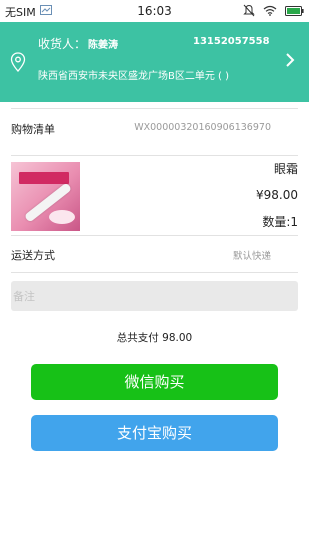 This screenshot has height=550, width=320. I want to click on wechat-pay-button: 微信购买, so click(154, 382).